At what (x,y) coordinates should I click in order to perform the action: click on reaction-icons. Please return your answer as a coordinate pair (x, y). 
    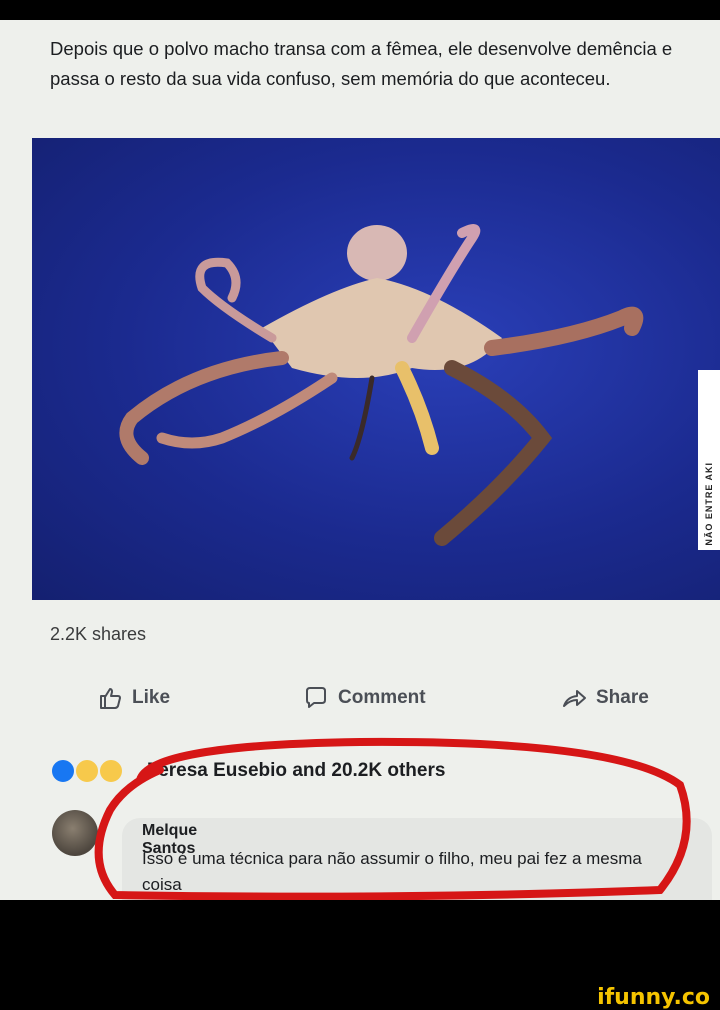
    Looking at the image, I should click on (87, 771).